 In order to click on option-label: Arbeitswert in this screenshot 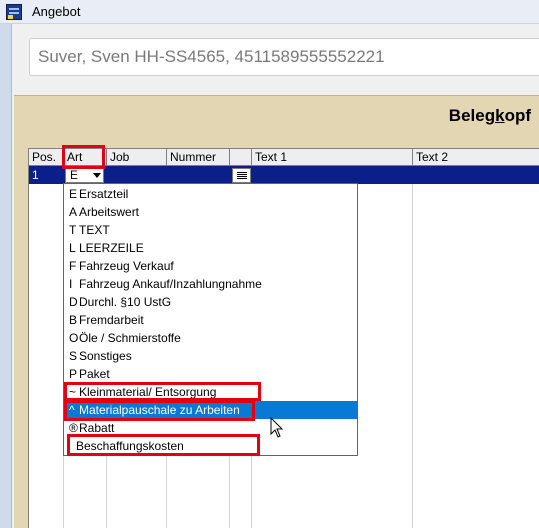, I will do `click(109, 212)`.